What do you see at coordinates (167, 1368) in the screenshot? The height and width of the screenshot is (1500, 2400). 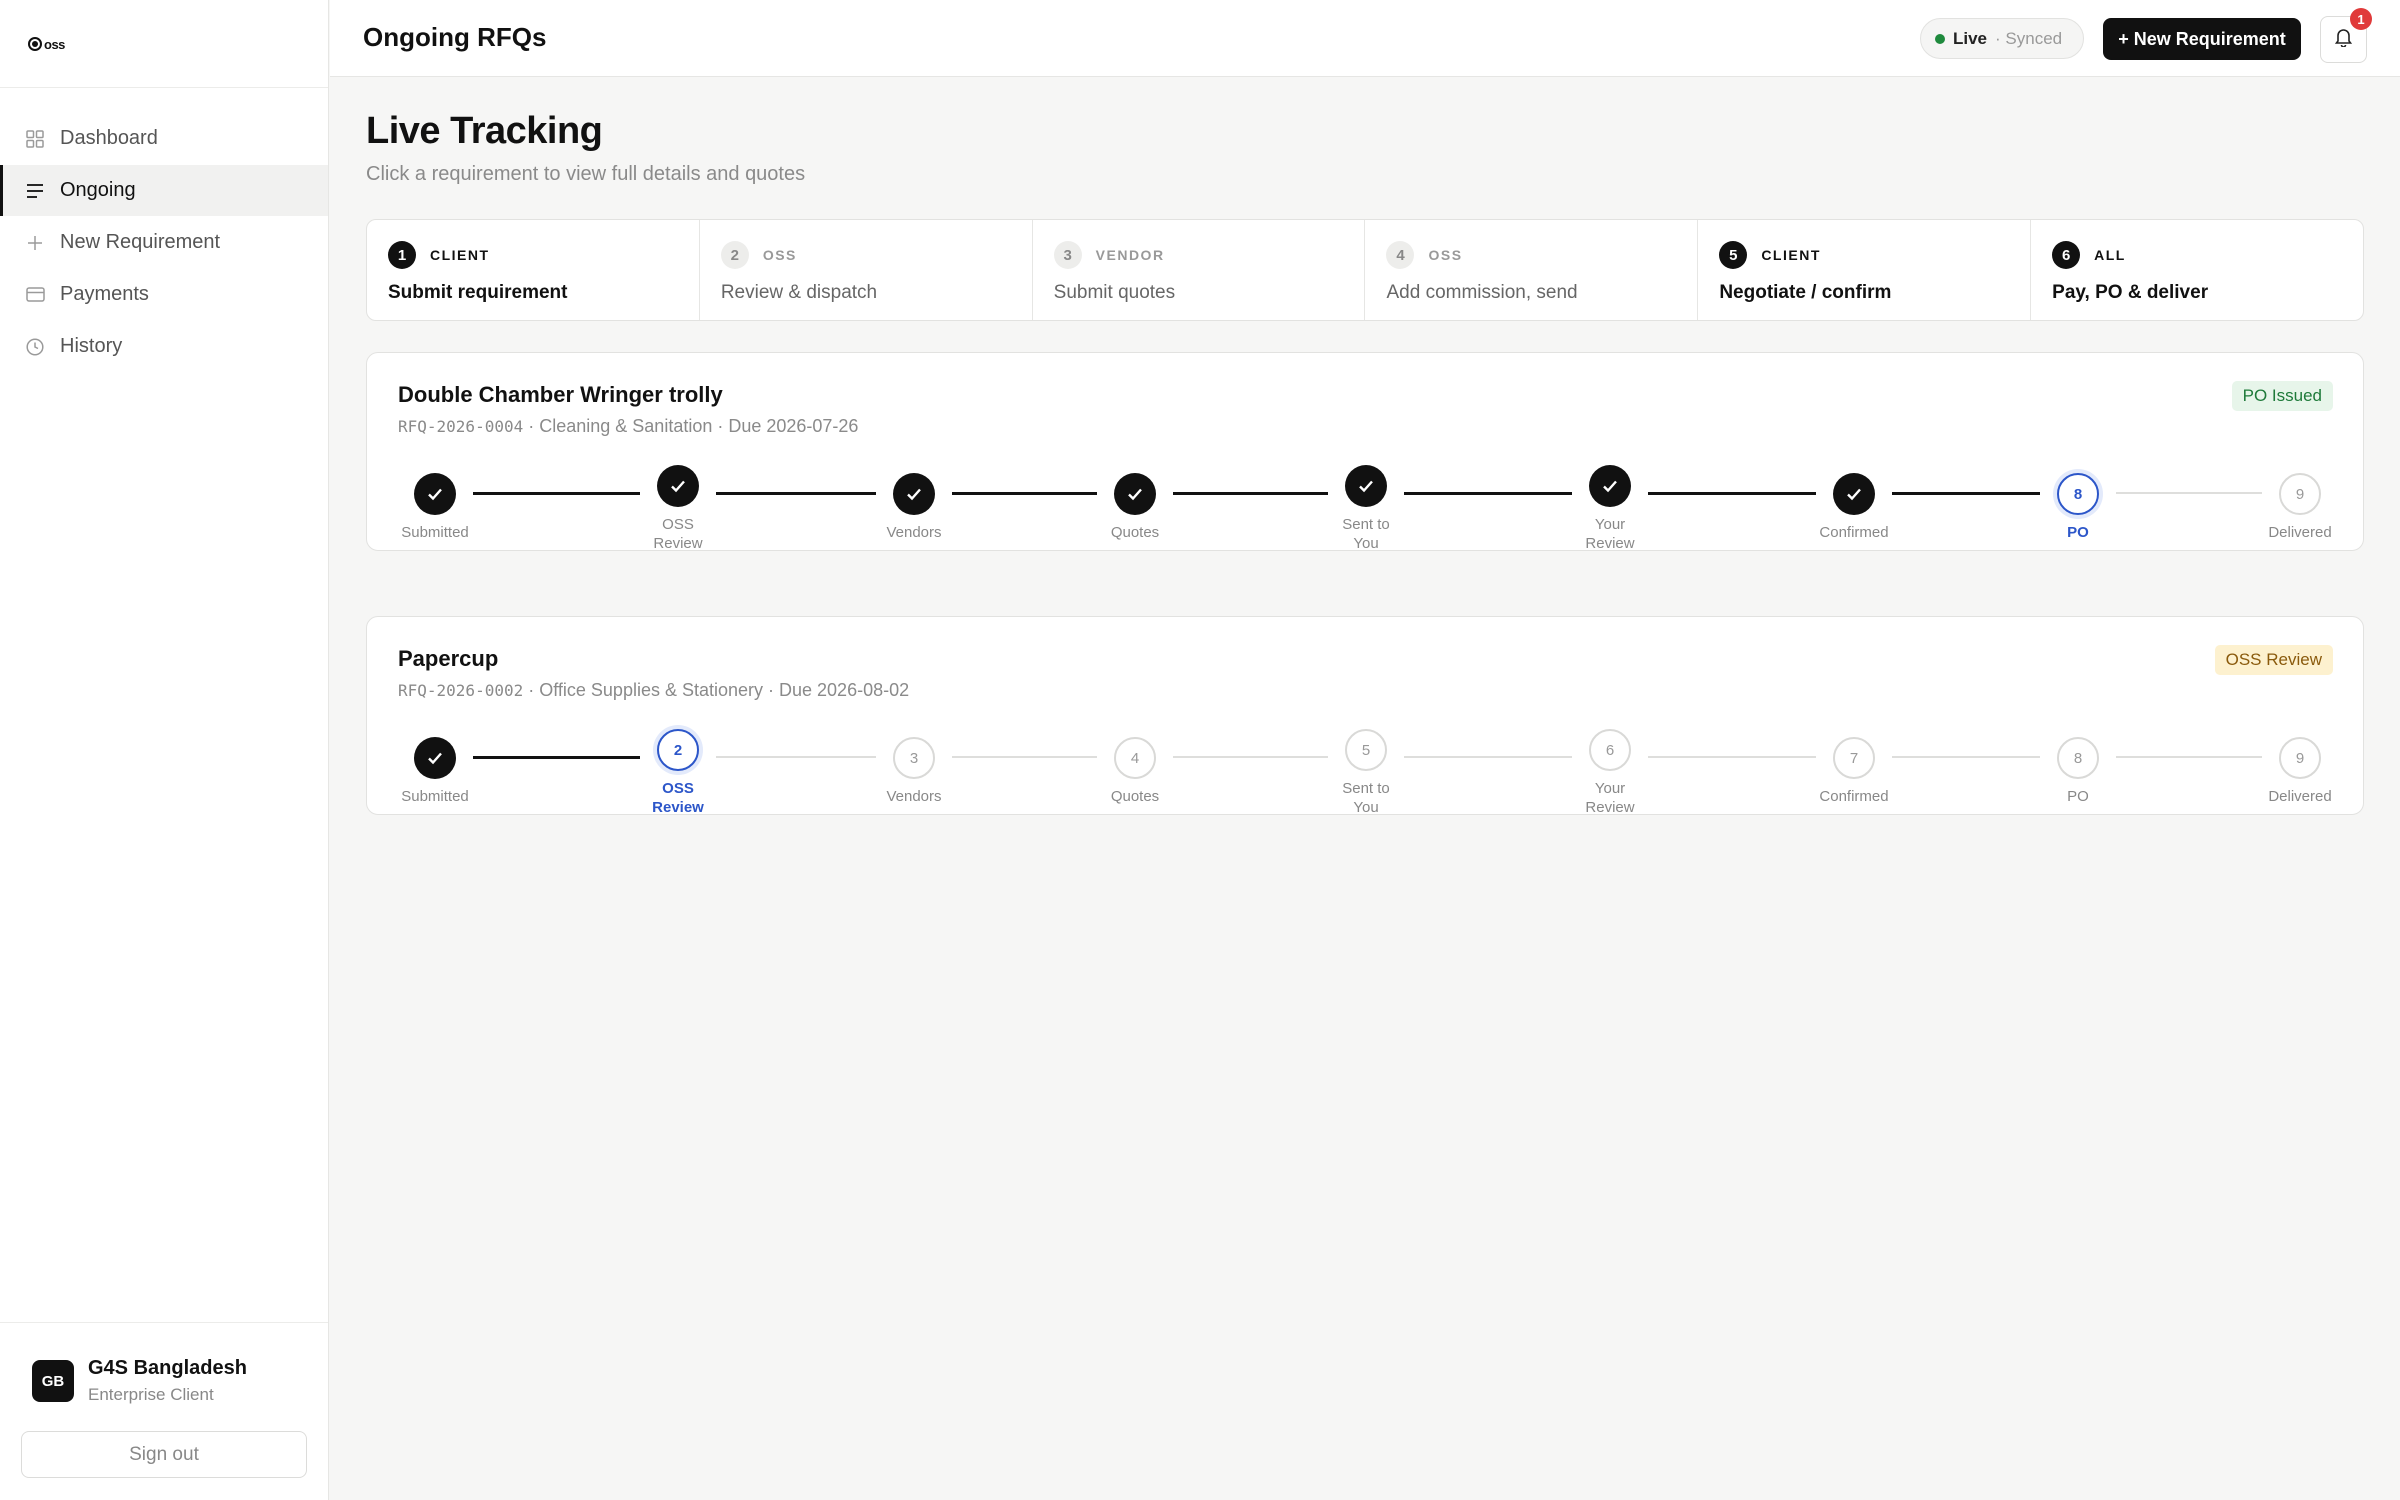 I see `user-name: G4S Bangladesh` at bounding box center [167, 1368].